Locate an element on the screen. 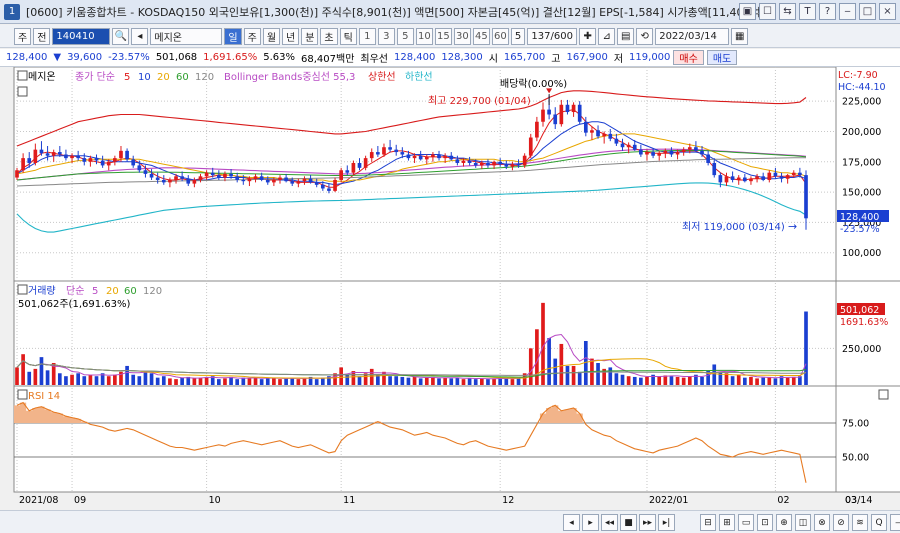 The height and width of the screenshot is (533, 900). tool-icon-5: ⊕ is located at coordinates (784, 522).